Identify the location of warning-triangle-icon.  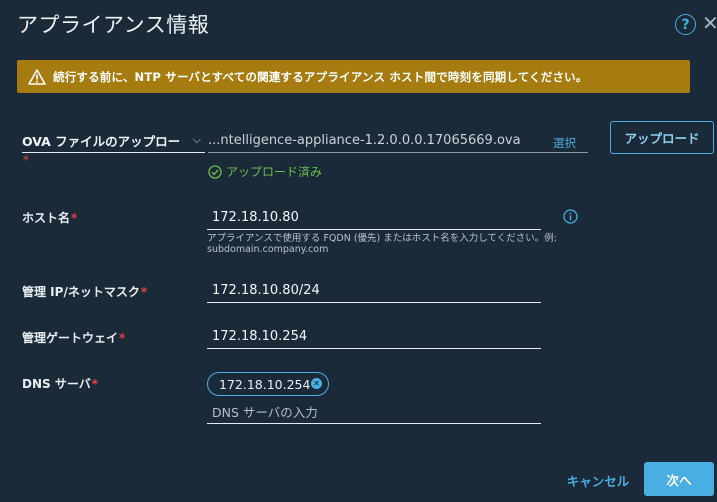
(37, 76).